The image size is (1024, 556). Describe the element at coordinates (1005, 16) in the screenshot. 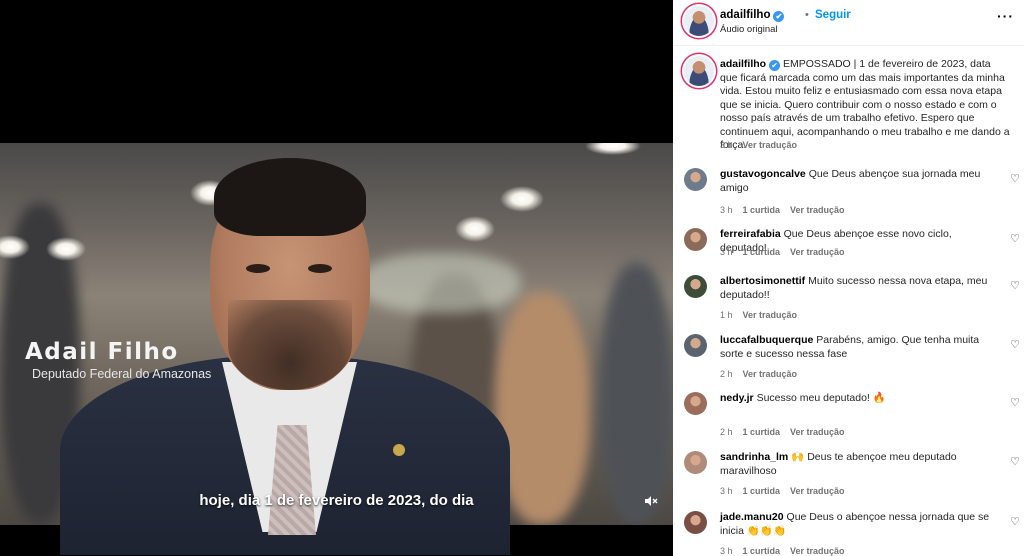

I see `more-options-icon: ···` at that location.